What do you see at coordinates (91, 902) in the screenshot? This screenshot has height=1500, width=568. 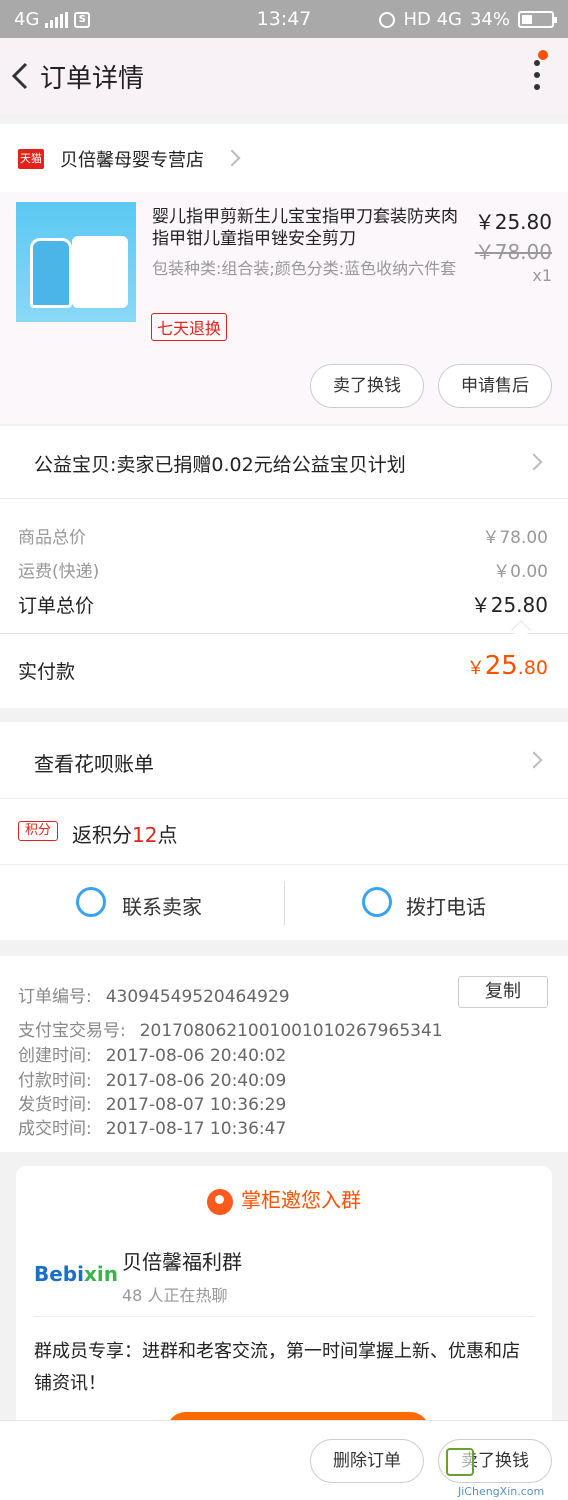 I see `chat-icon` at bounding box center [91, 902].